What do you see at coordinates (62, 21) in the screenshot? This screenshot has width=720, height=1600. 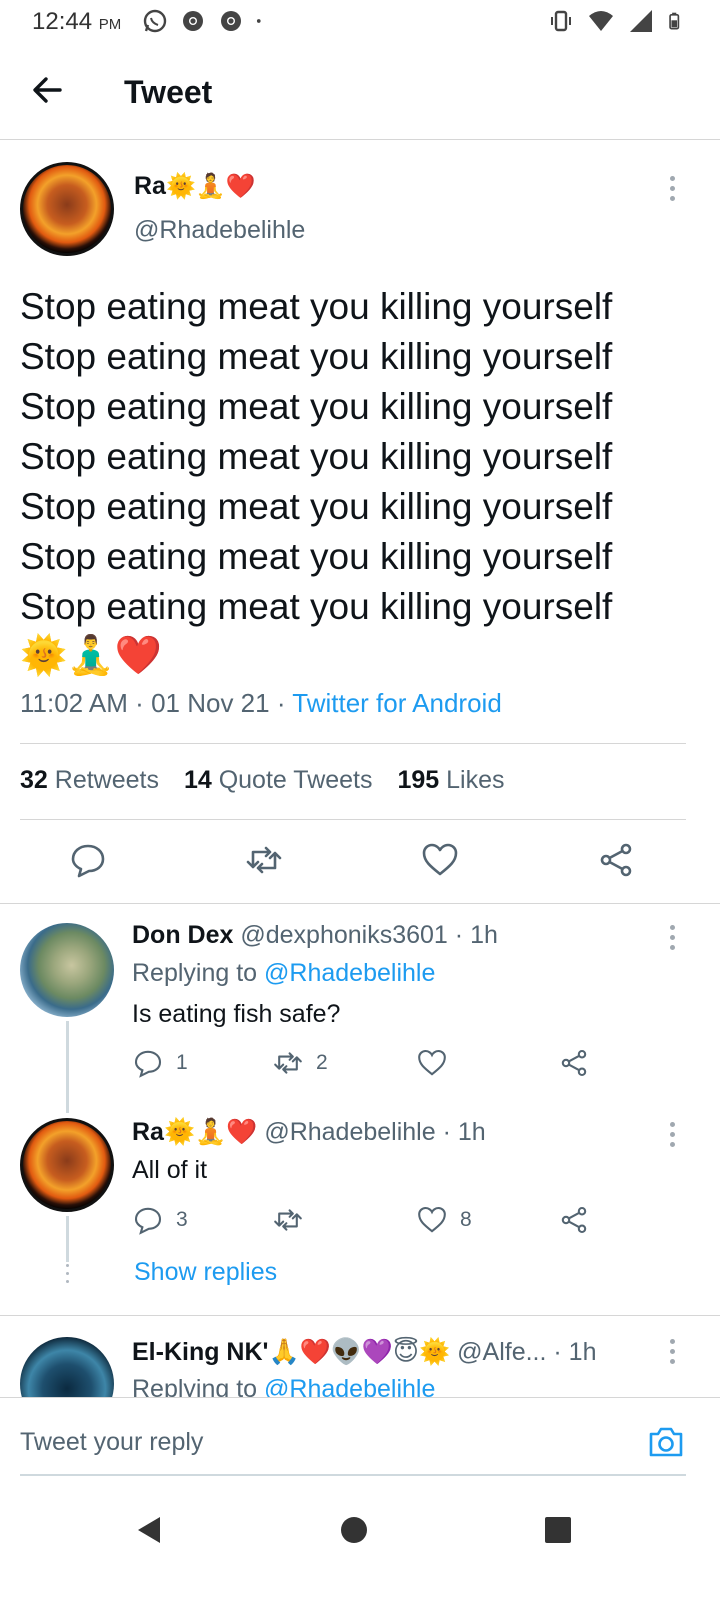 I see `clock: 12:44` at bounding box center [62, 21].